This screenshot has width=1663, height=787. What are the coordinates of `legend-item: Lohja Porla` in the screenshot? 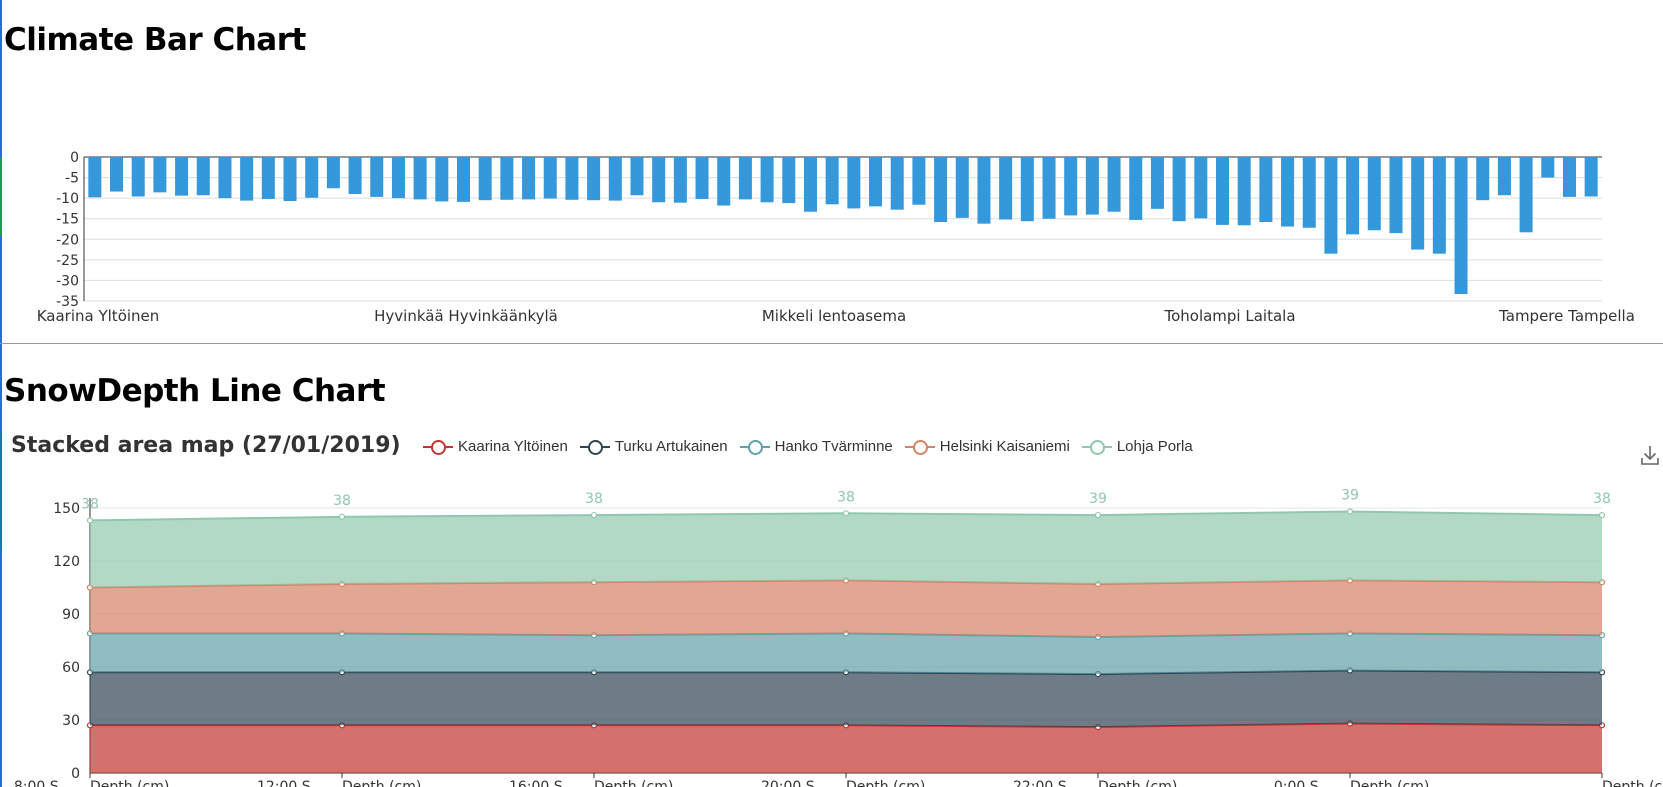 It's located at (1137, 446).